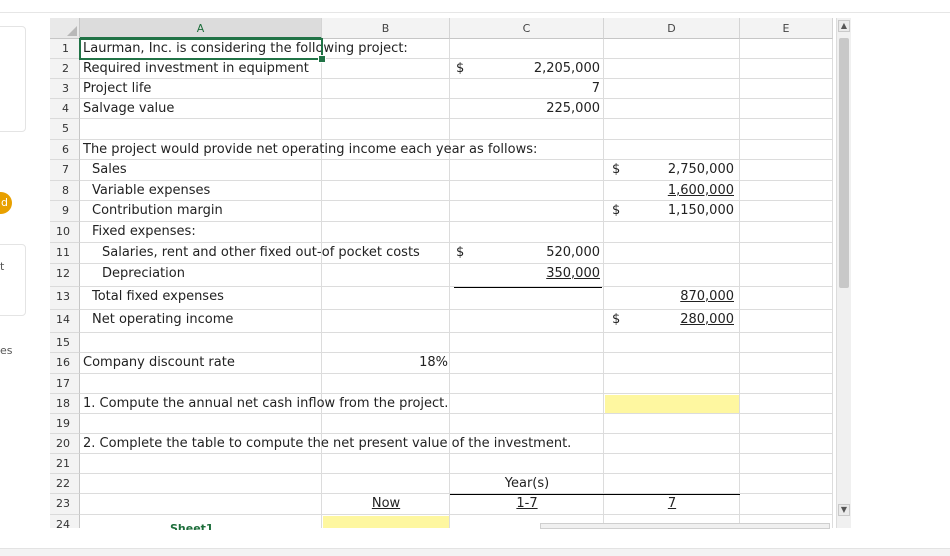  Describe the element at coordinates (2, 266) in the screenshot. I see `left-panel-label: t` at that location.